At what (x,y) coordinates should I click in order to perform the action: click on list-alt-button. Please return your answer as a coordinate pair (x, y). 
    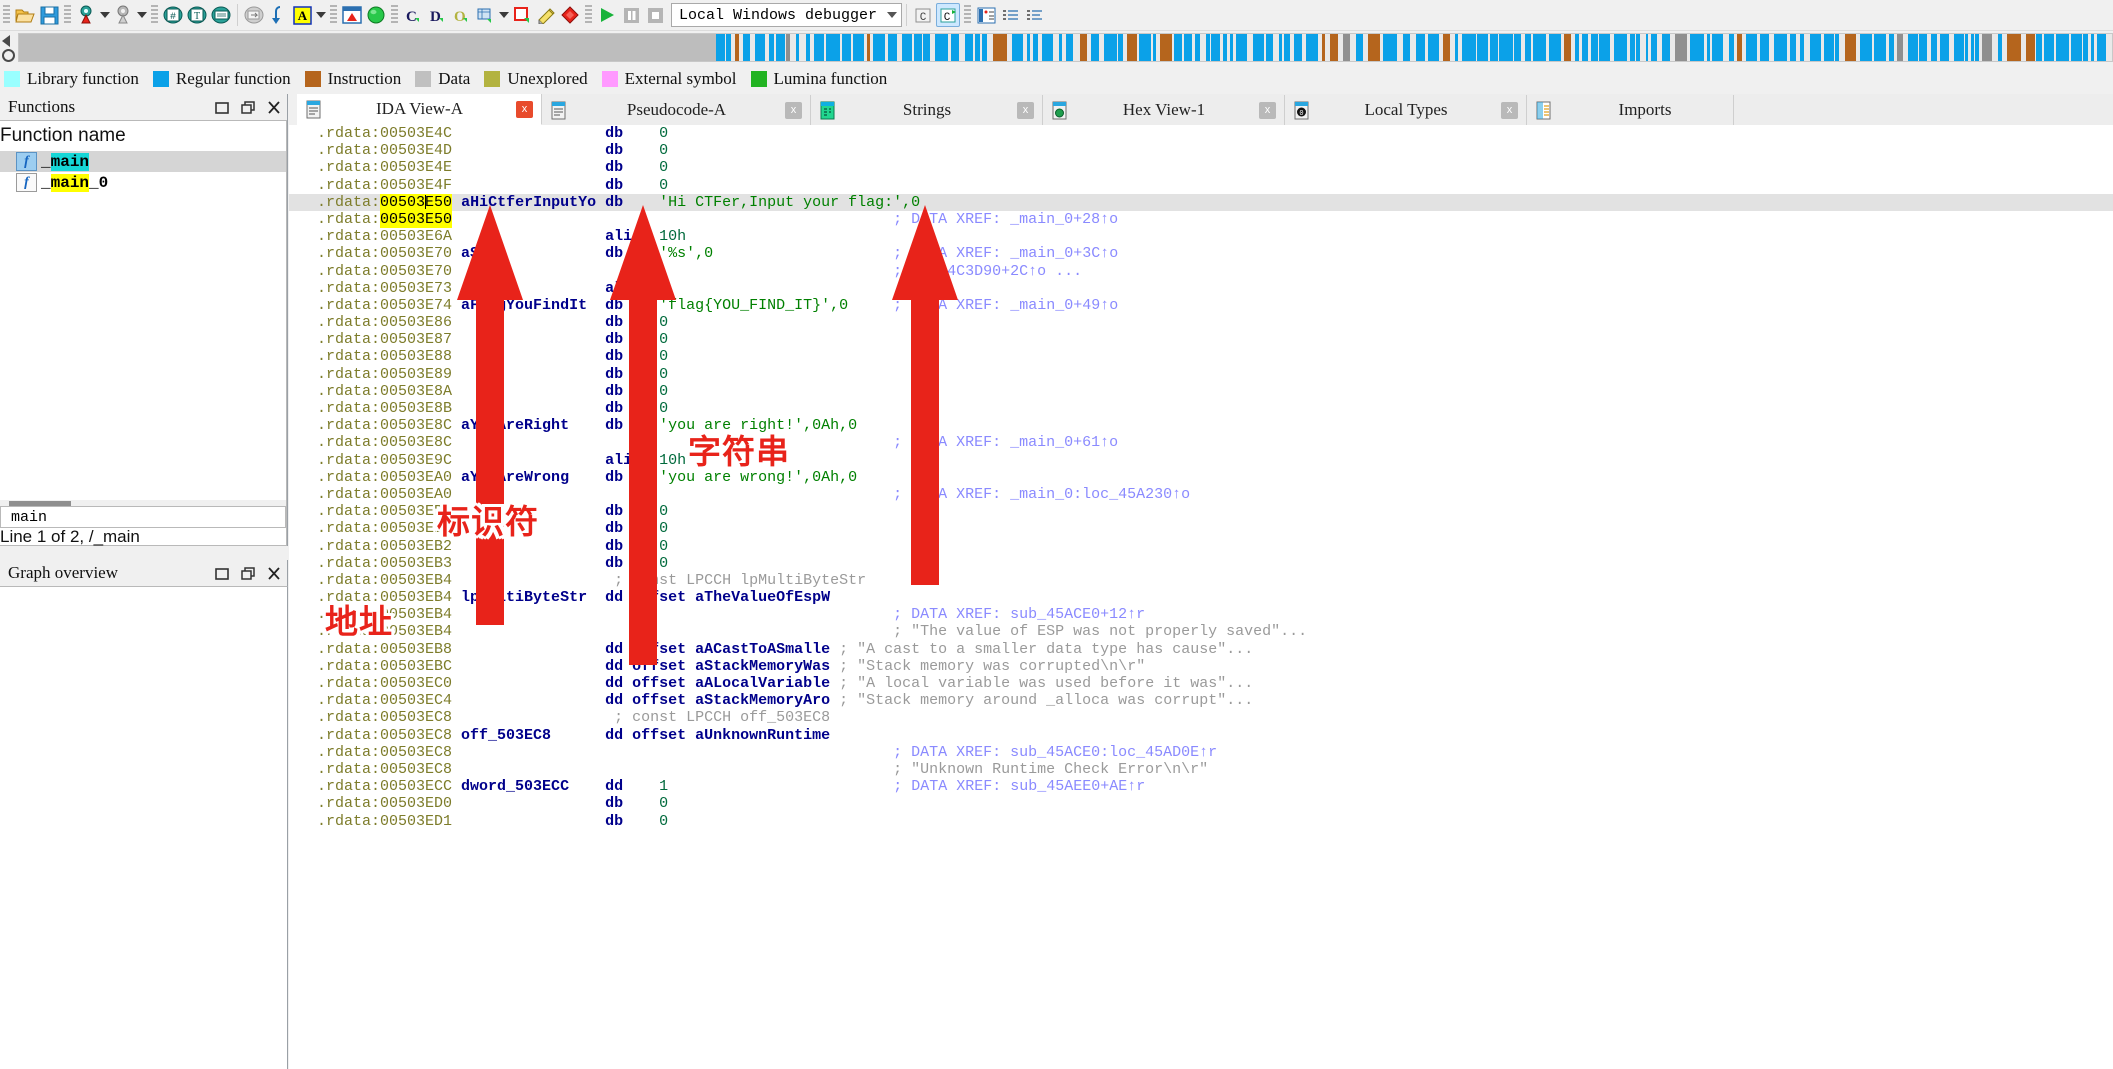
    Looking at the image, I should click on (1034, 15).